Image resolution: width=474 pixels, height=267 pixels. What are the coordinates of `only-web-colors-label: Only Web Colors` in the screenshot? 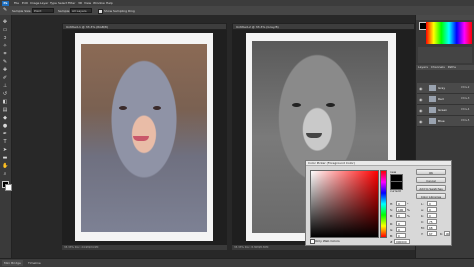 It's located at (327, 241).